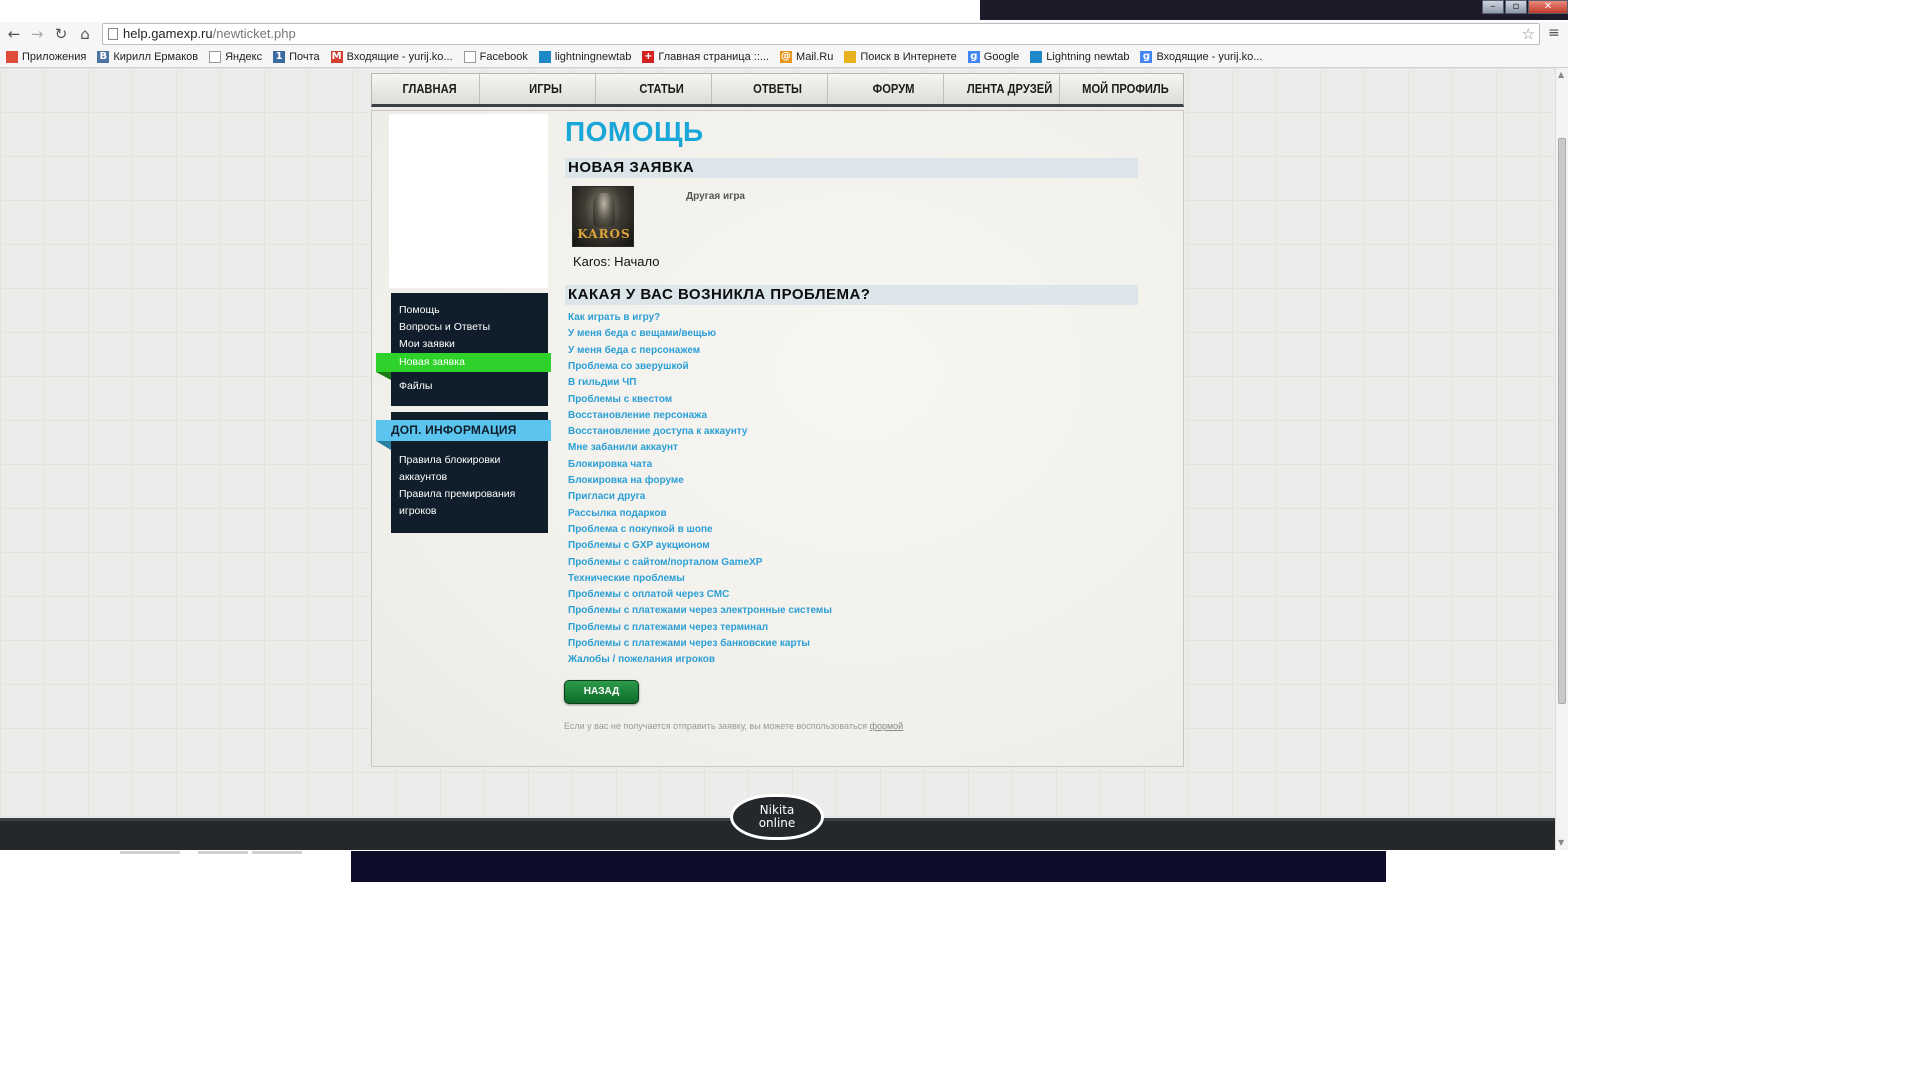 The image size is (1920, 1080). I want to click on sidebar-item: Файлы, so click(415, 386).